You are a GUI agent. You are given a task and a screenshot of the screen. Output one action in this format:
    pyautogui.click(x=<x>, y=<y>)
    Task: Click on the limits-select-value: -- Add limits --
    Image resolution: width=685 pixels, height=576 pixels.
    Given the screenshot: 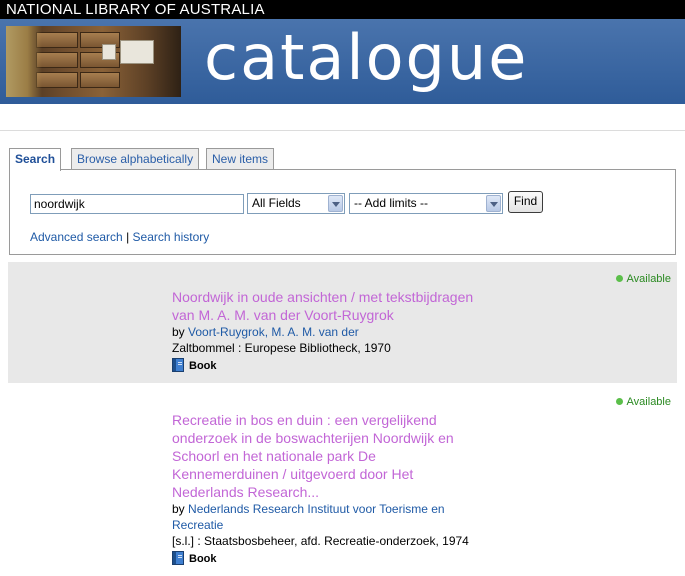 What is the action you would take?
    pyautogui.click(x=391, y=203)
    